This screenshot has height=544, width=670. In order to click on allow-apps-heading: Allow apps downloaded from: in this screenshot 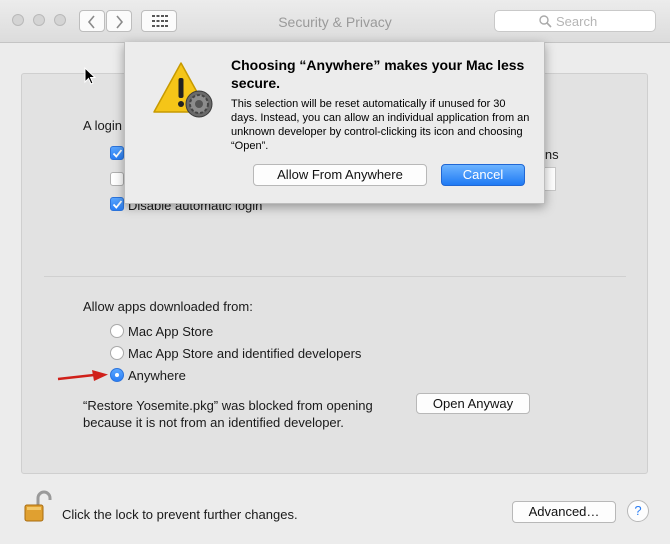, I will do `click(168, 306)`.